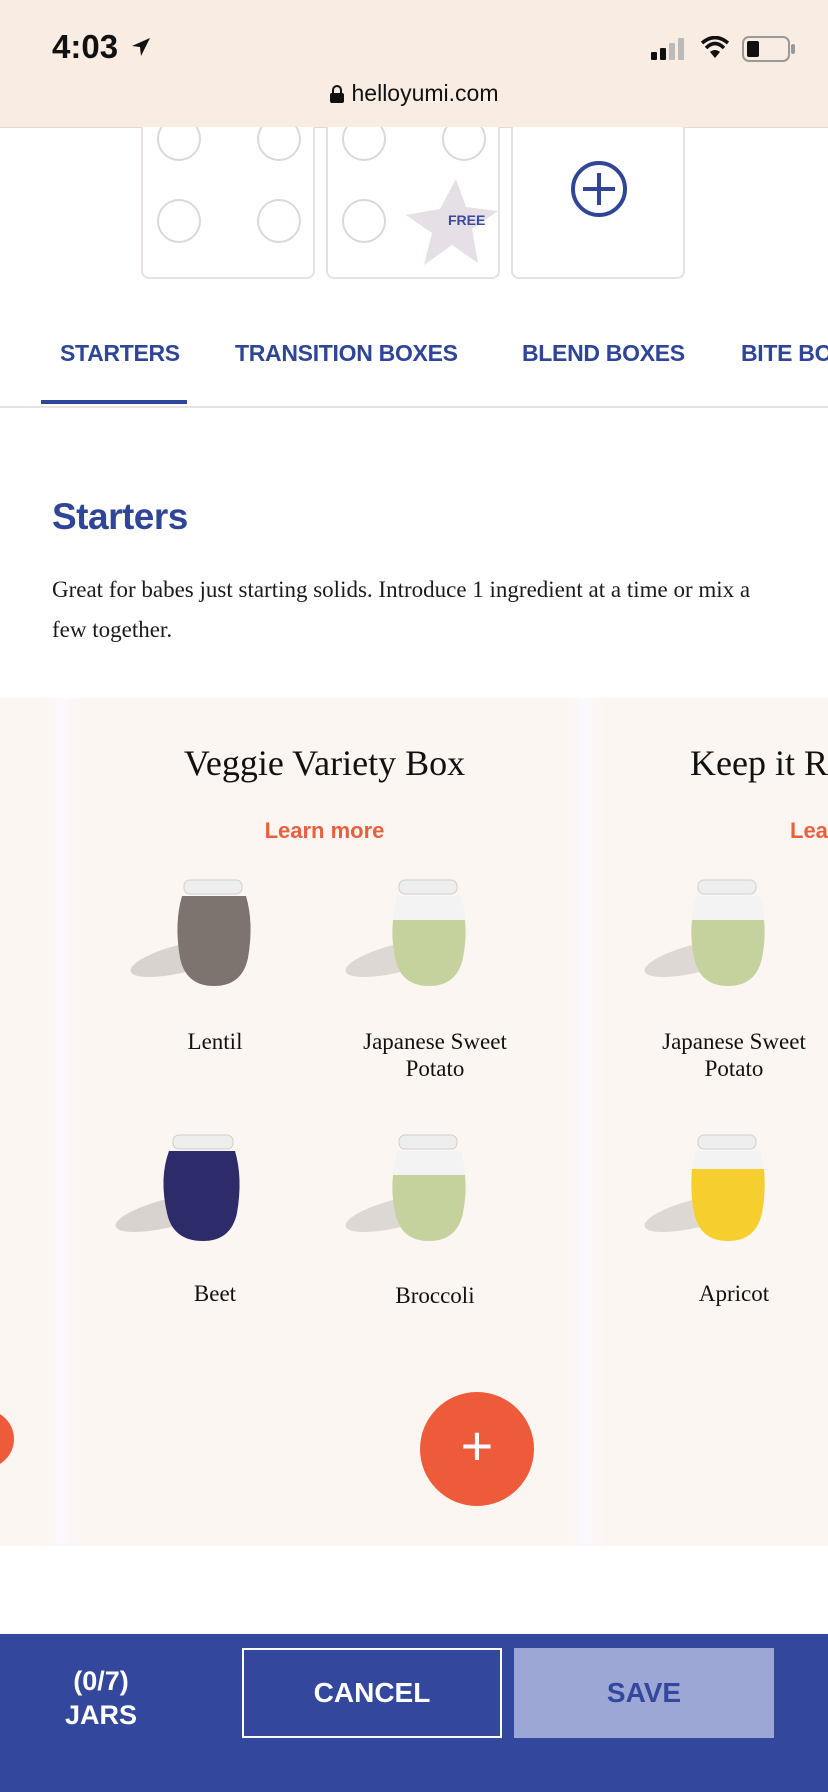 Image resolution: width=828 pixels, height=1792 pixels. I want to click on card-title: Keep it R, so click(759, 763).